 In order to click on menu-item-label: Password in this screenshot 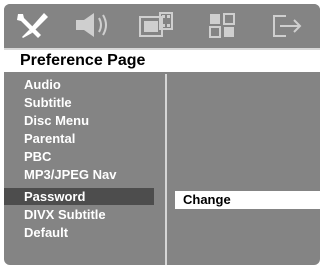, I will do `click(55, 196)`.